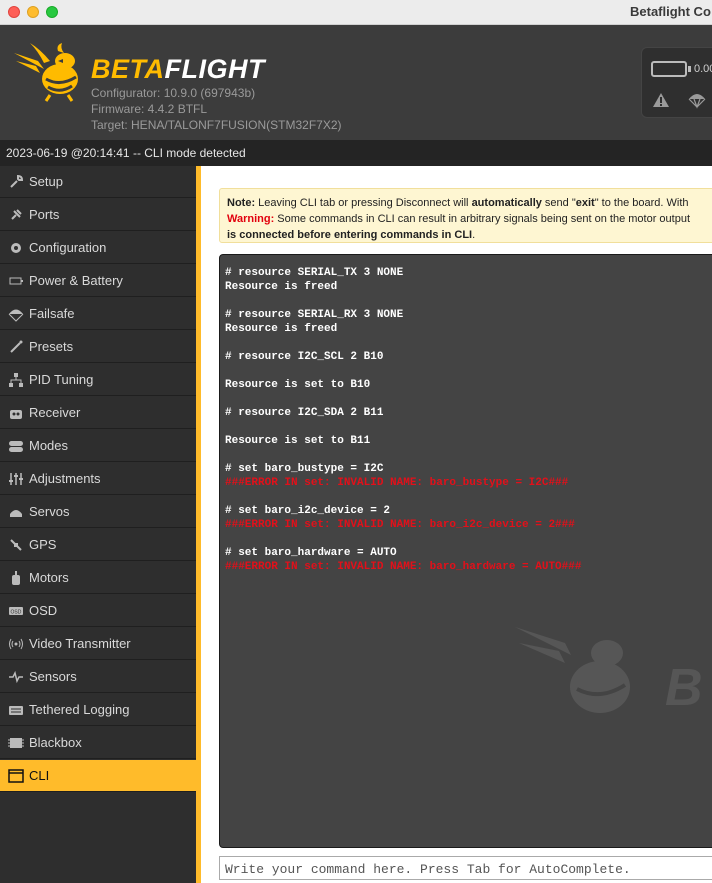  I want to click on pulse-icon, so click(16, 677).